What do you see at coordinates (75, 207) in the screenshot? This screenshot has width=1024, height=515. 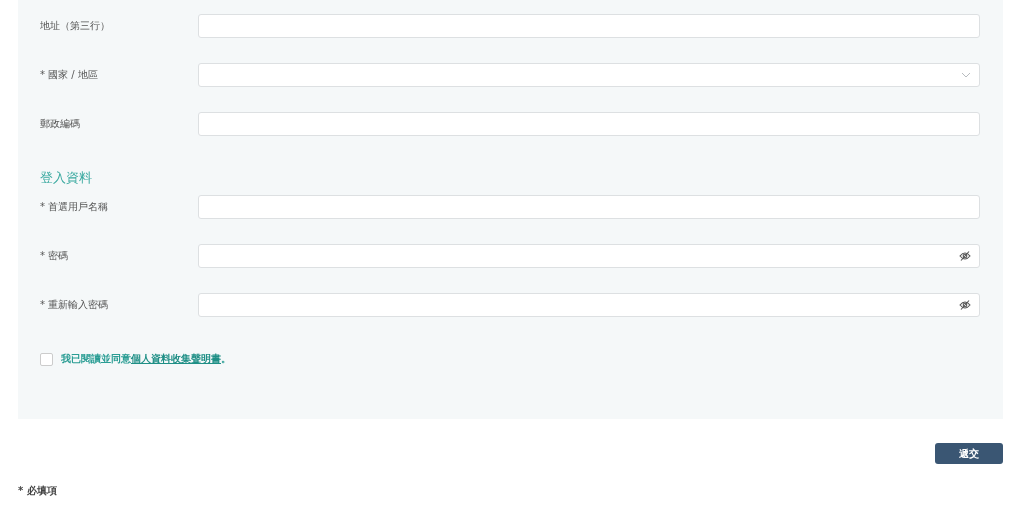 I see `field-label: * 首選用戶名稱` at bounding box center [75, 207].